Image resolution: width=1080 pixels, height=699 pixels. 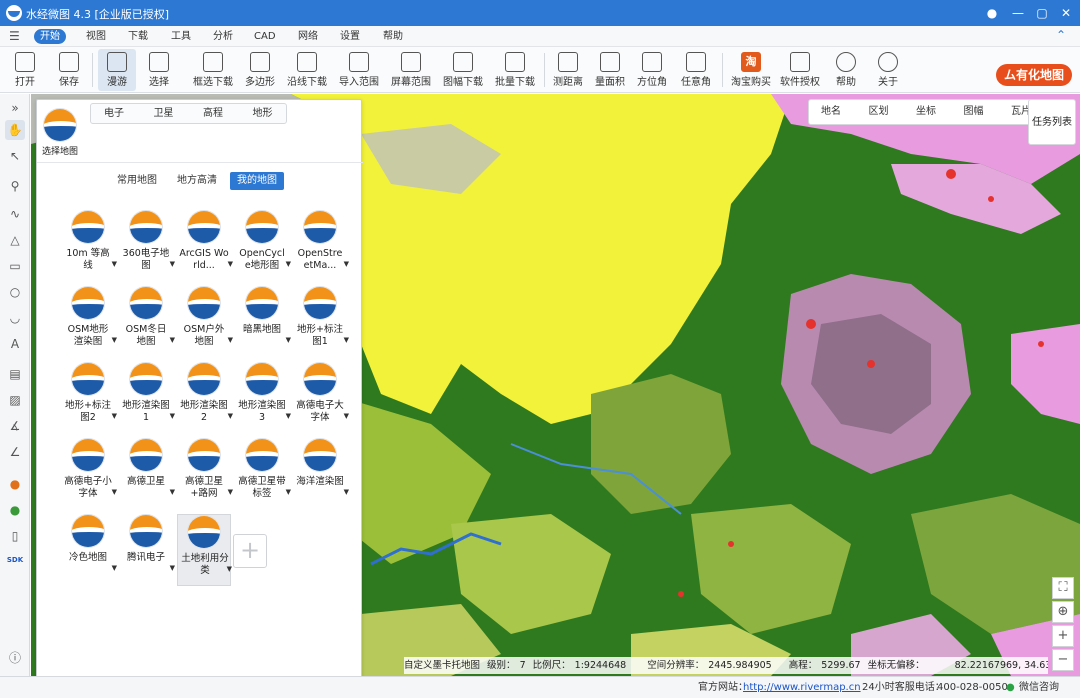 I want to click on menu-view: 视图, so click(x=96, y=36).